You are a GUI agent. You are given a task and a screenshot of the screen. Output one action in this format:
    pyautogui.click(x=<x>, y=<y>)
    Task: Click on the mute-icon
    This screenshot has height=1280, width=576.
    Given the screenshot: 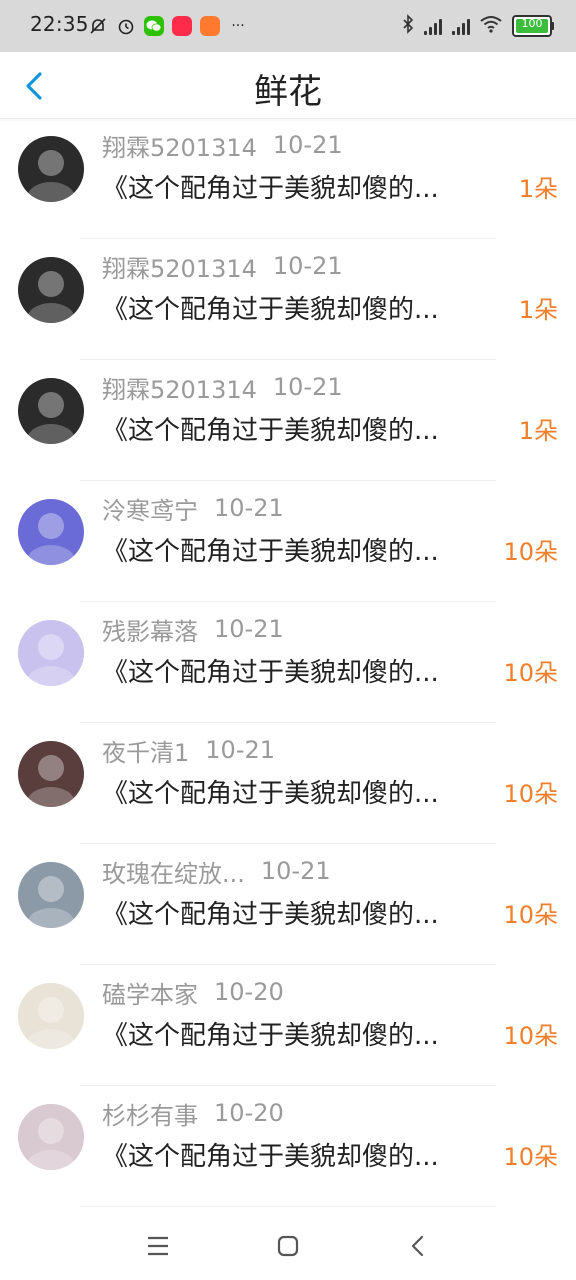 What is the action you would take?
    pyautogui.click(x=98, y=26)
    